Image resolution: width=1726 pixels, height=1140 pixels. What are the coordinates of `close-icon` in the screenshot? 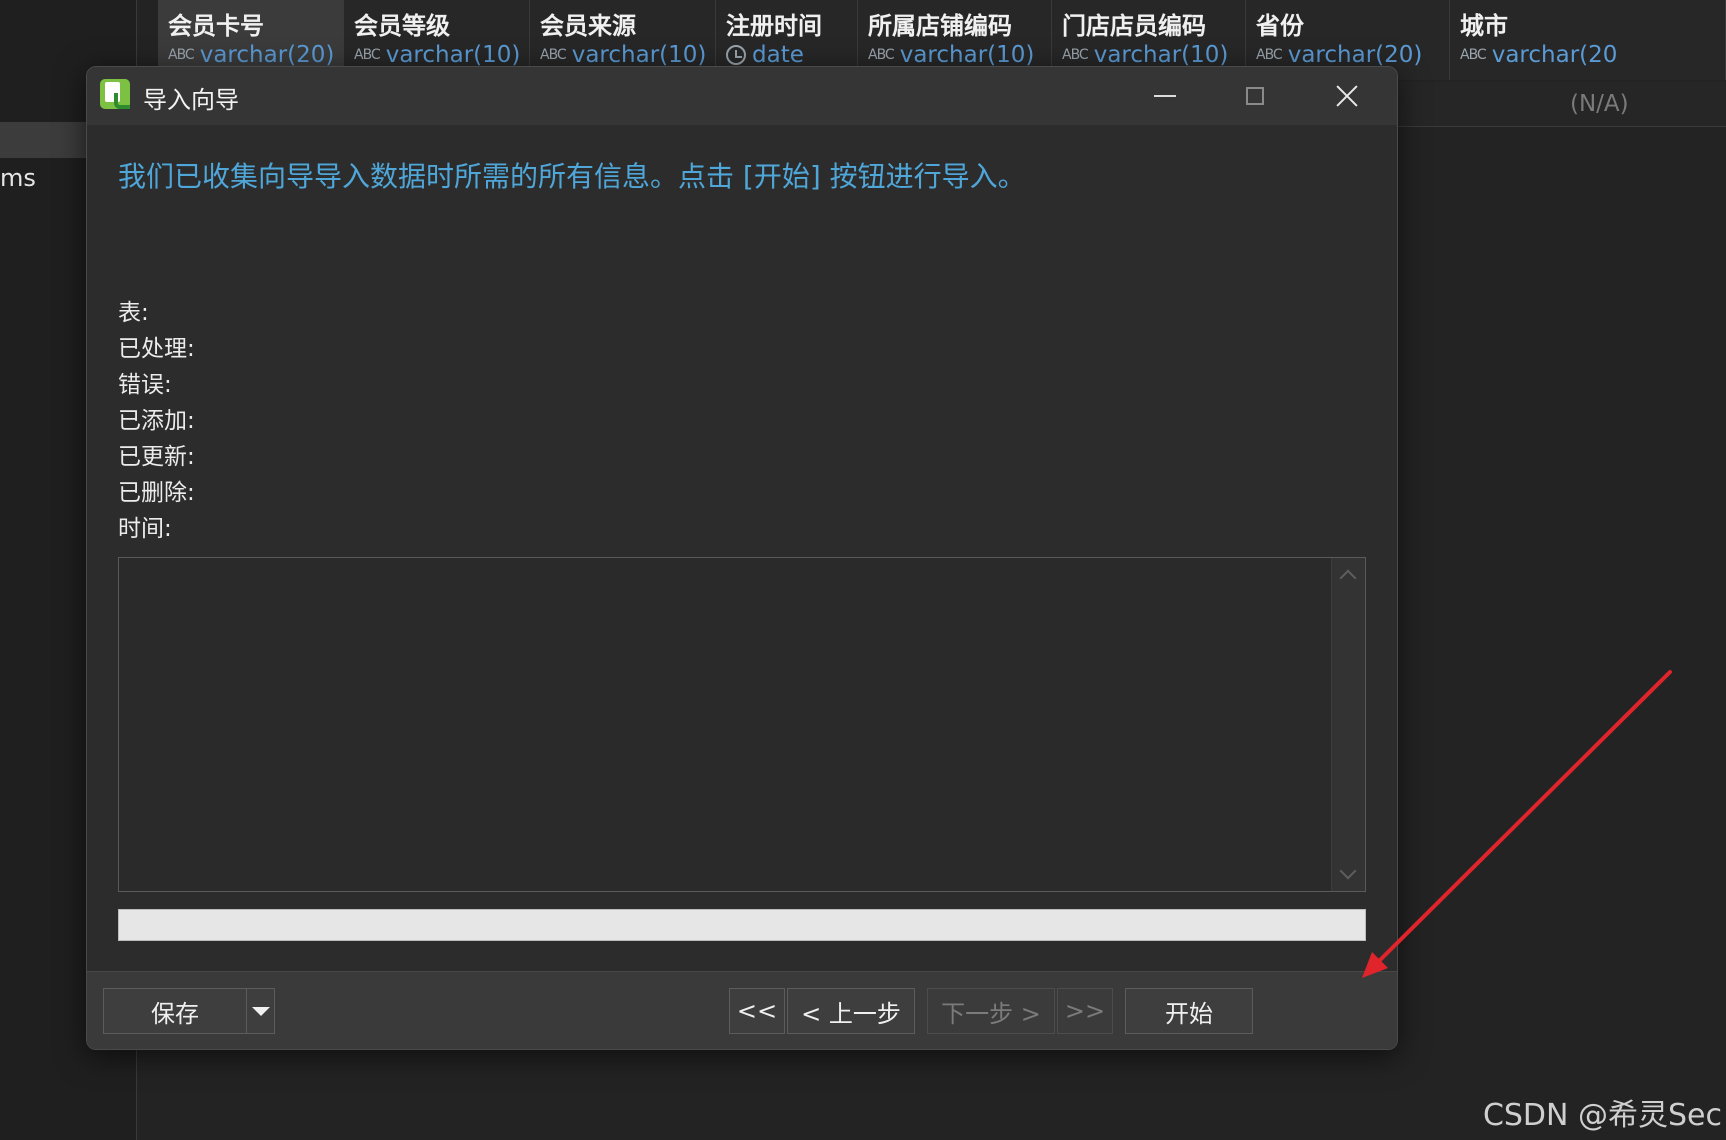 It's located at (1347, 96).